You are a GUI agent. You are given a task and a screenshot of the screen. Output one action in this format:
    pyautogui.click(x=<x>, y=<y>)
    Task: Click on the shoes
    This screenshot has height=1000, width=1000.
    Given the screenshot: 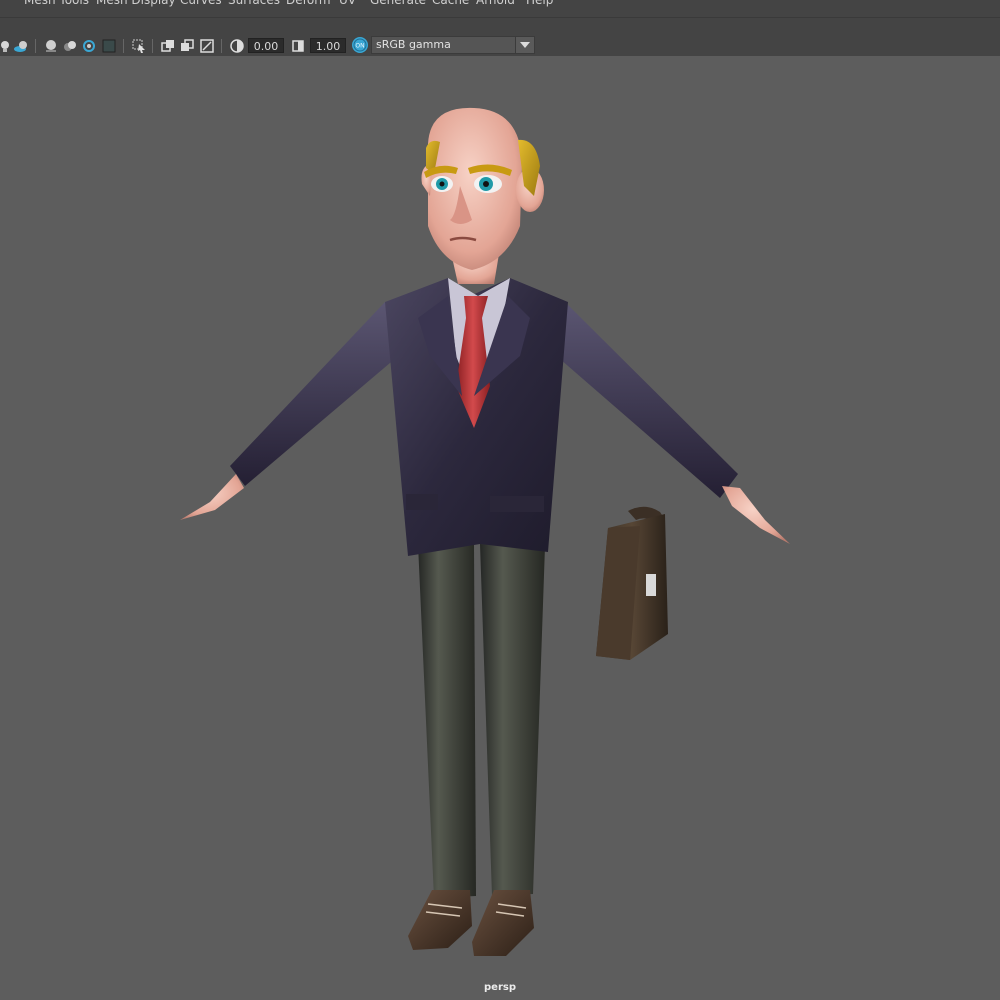 What is the action you would take?
    pyautogui.click(x=471, y=923)
    